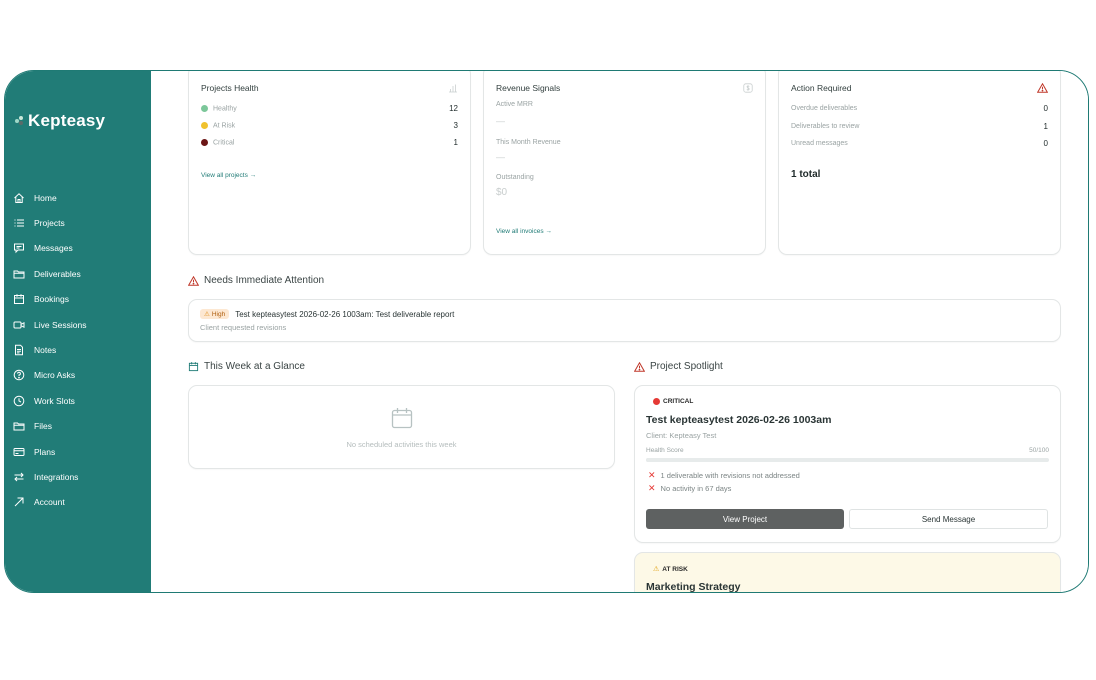 This screenshot has height=680, width=1096. I want to click on card-title: Projects Health, so click(230, 88).